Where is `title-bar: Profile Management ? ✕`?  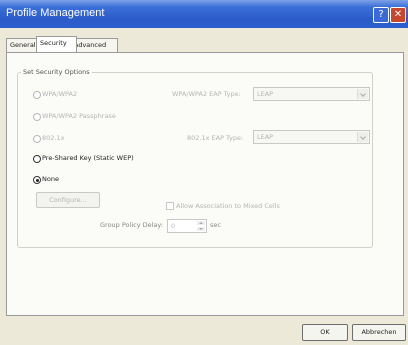 title-bar: Profile Management ? ✕ is located at coordinates (204, 14).